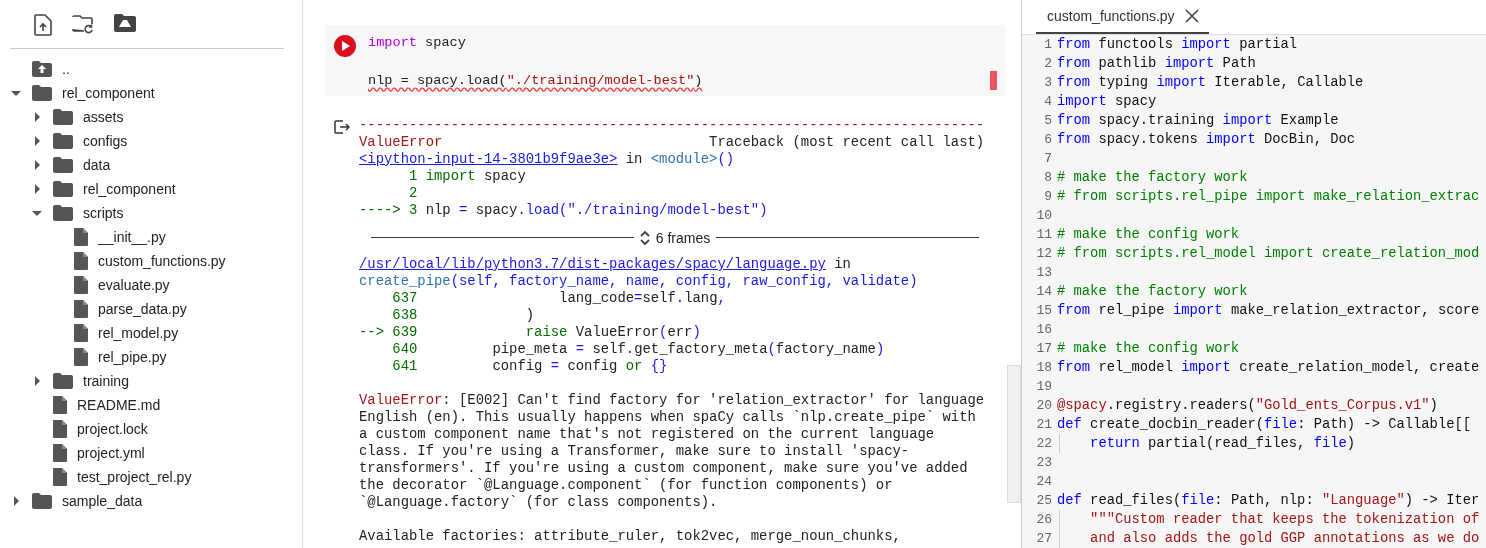  What do you see at coordinates (103, 117) in the screenshot?
I see `file-name: assets` at bounding box center [103, 117].